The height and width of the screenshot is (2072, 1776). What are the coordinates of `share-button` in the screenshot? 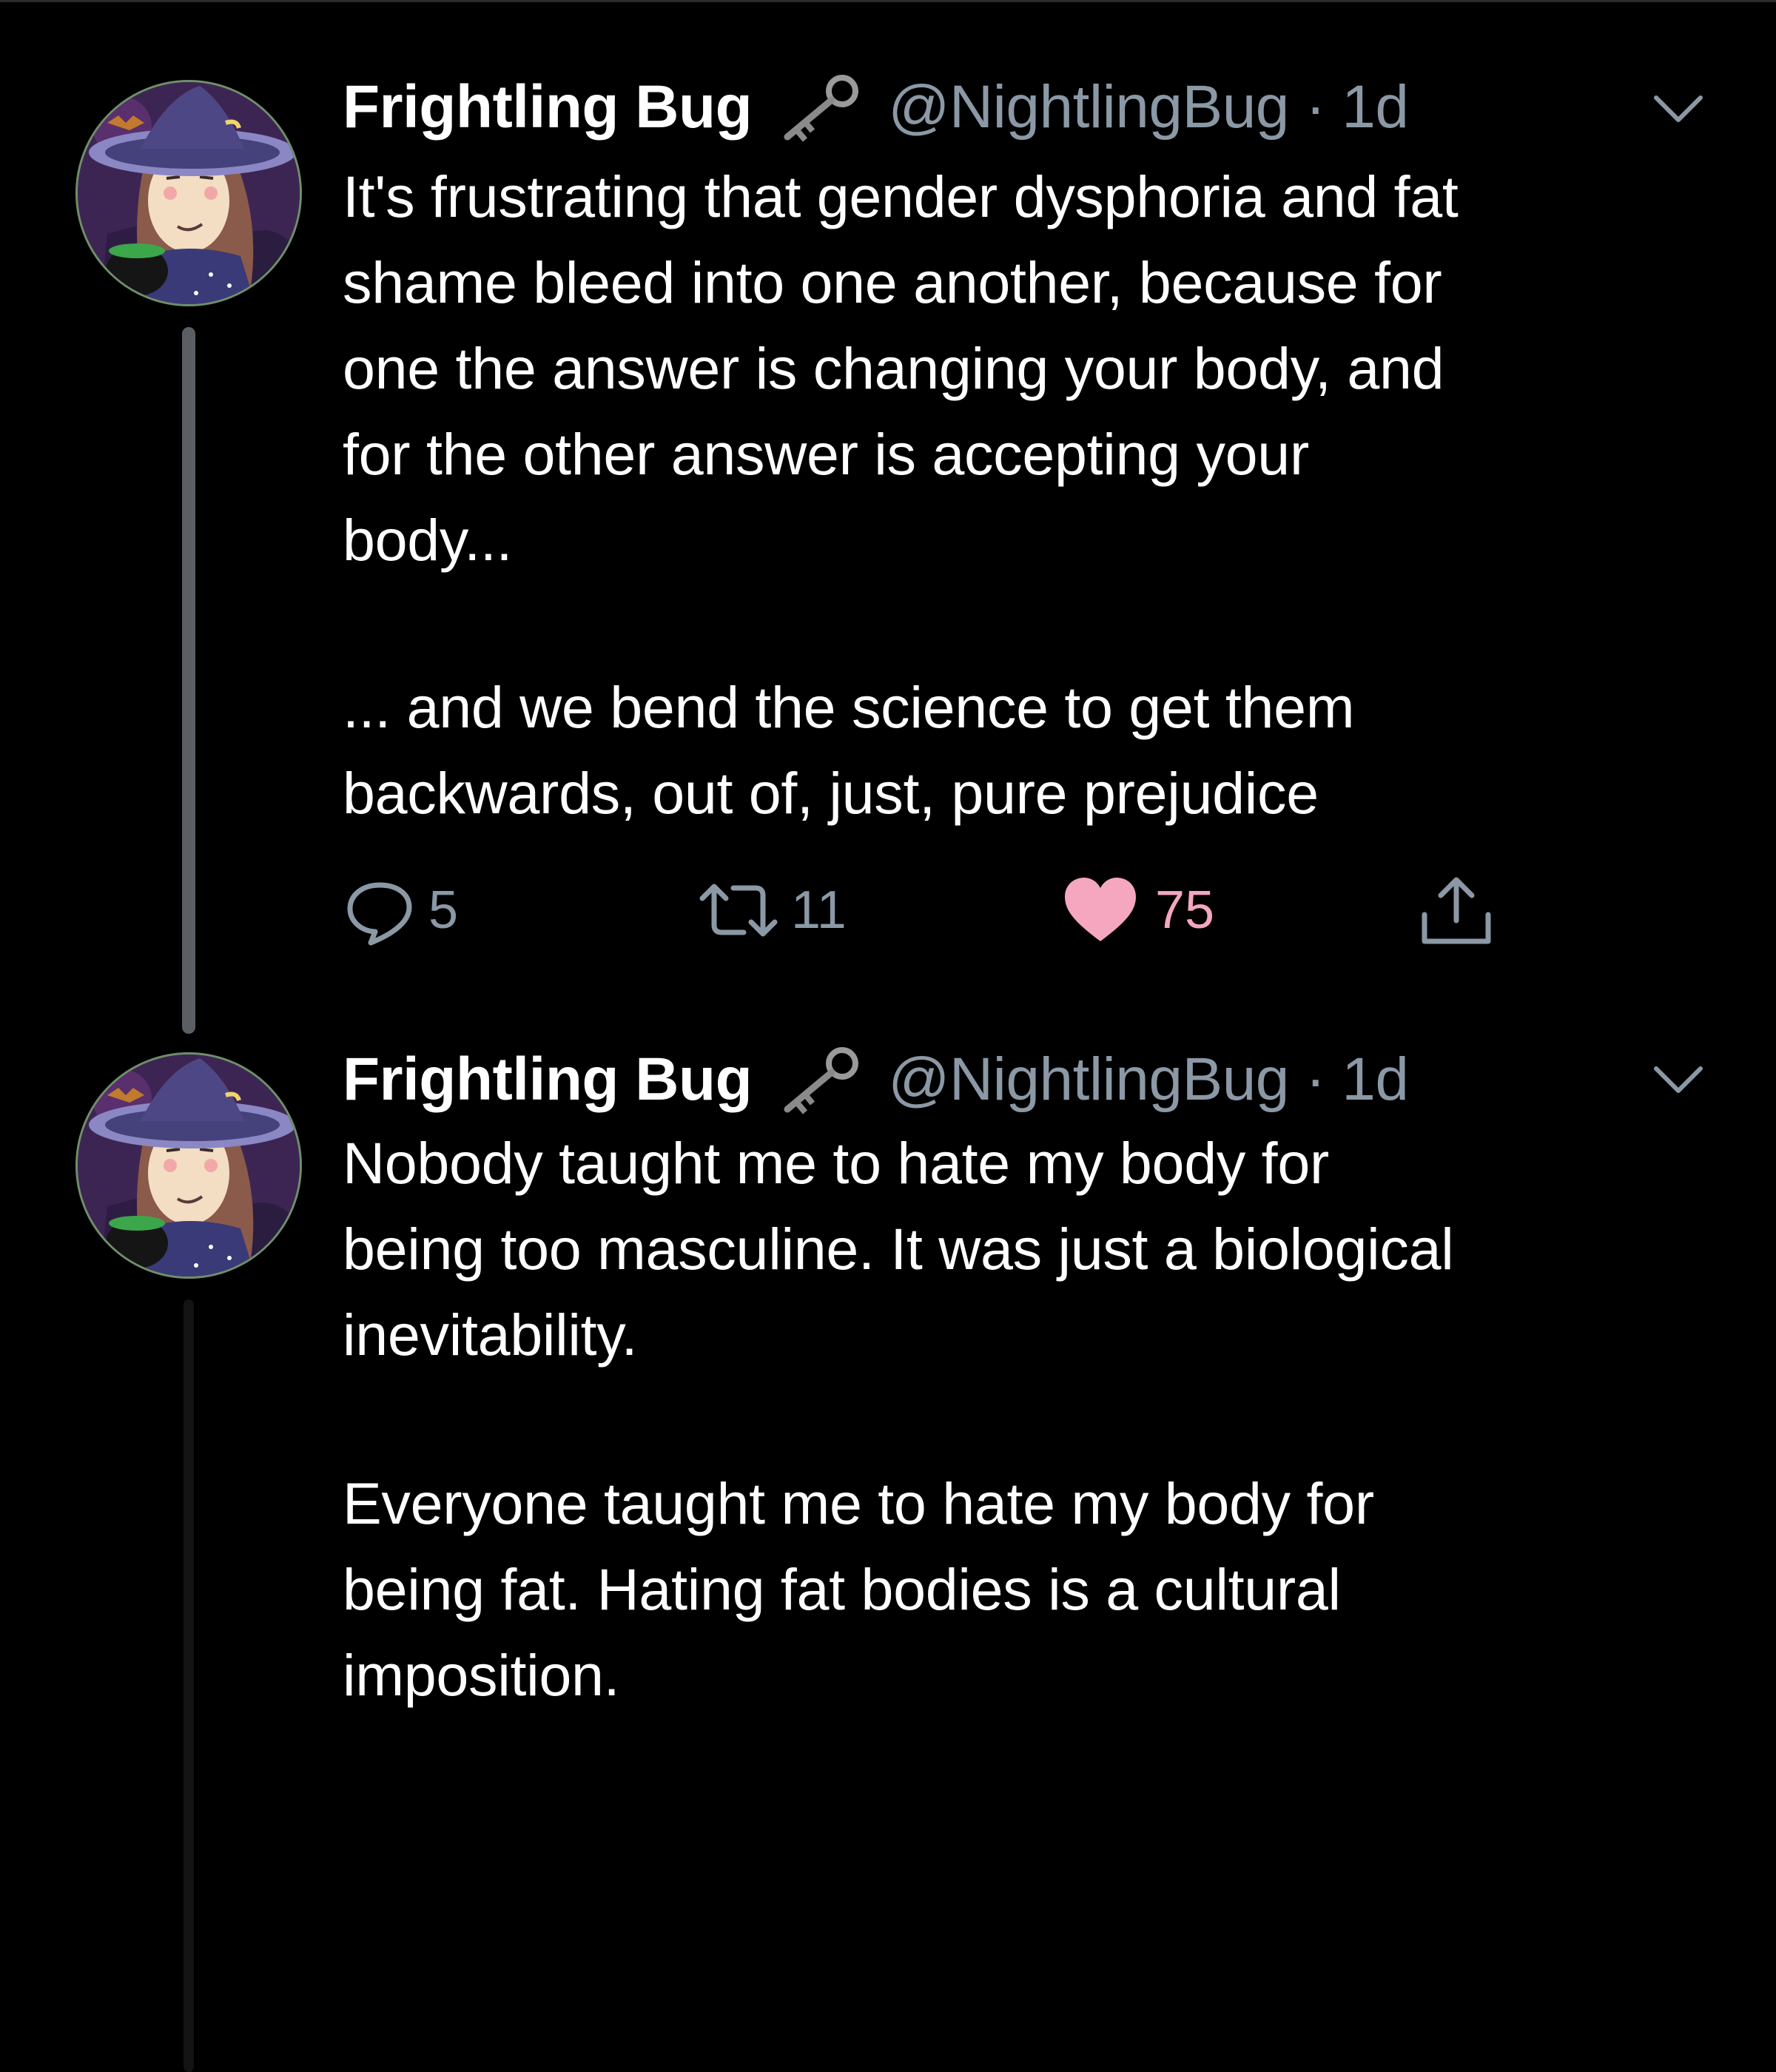 It's located at (1456, 910).